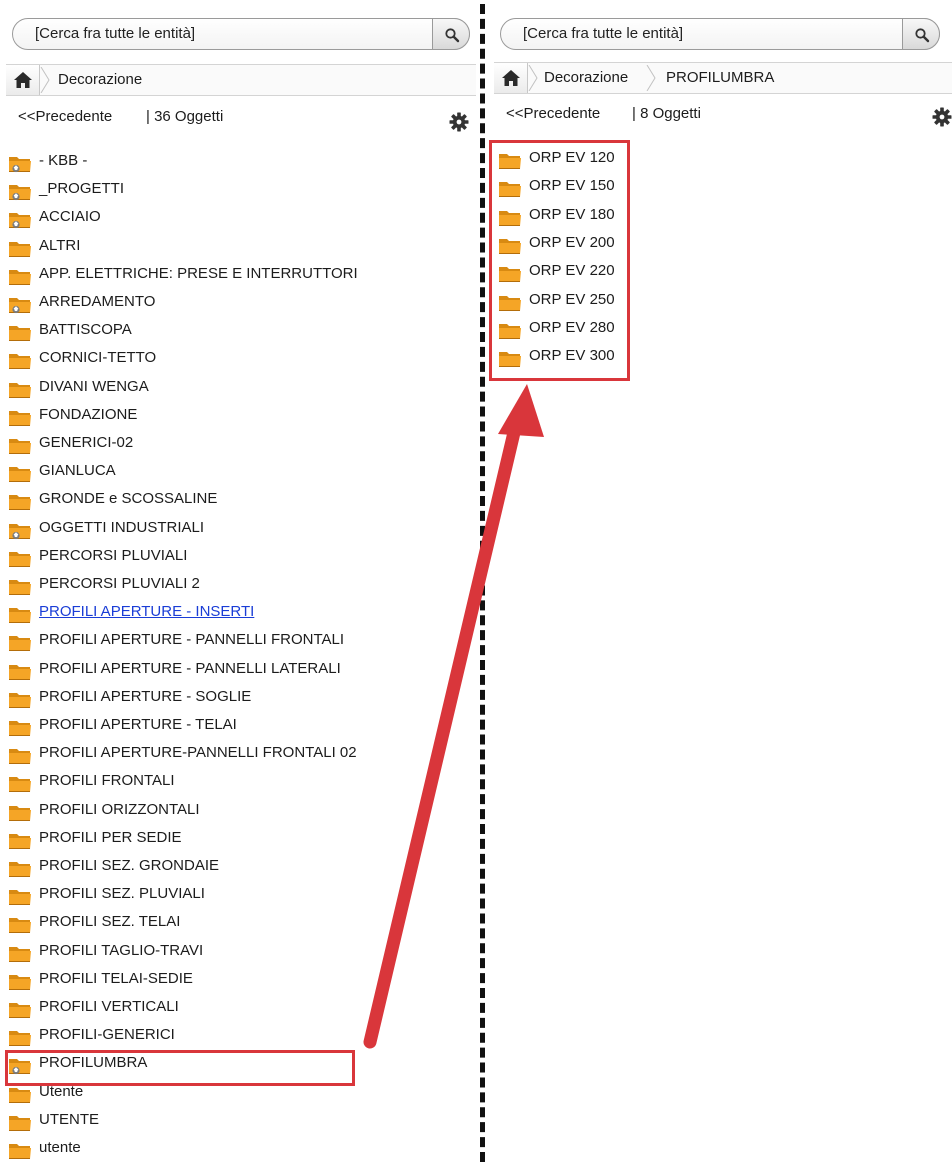 The width and height of the screenshot is (952, 1163). Describe the element at coordinates (129, 865) in the screenshot. I see `list-item-label: PROFILI SEZ. GRONDAIE` at that location.